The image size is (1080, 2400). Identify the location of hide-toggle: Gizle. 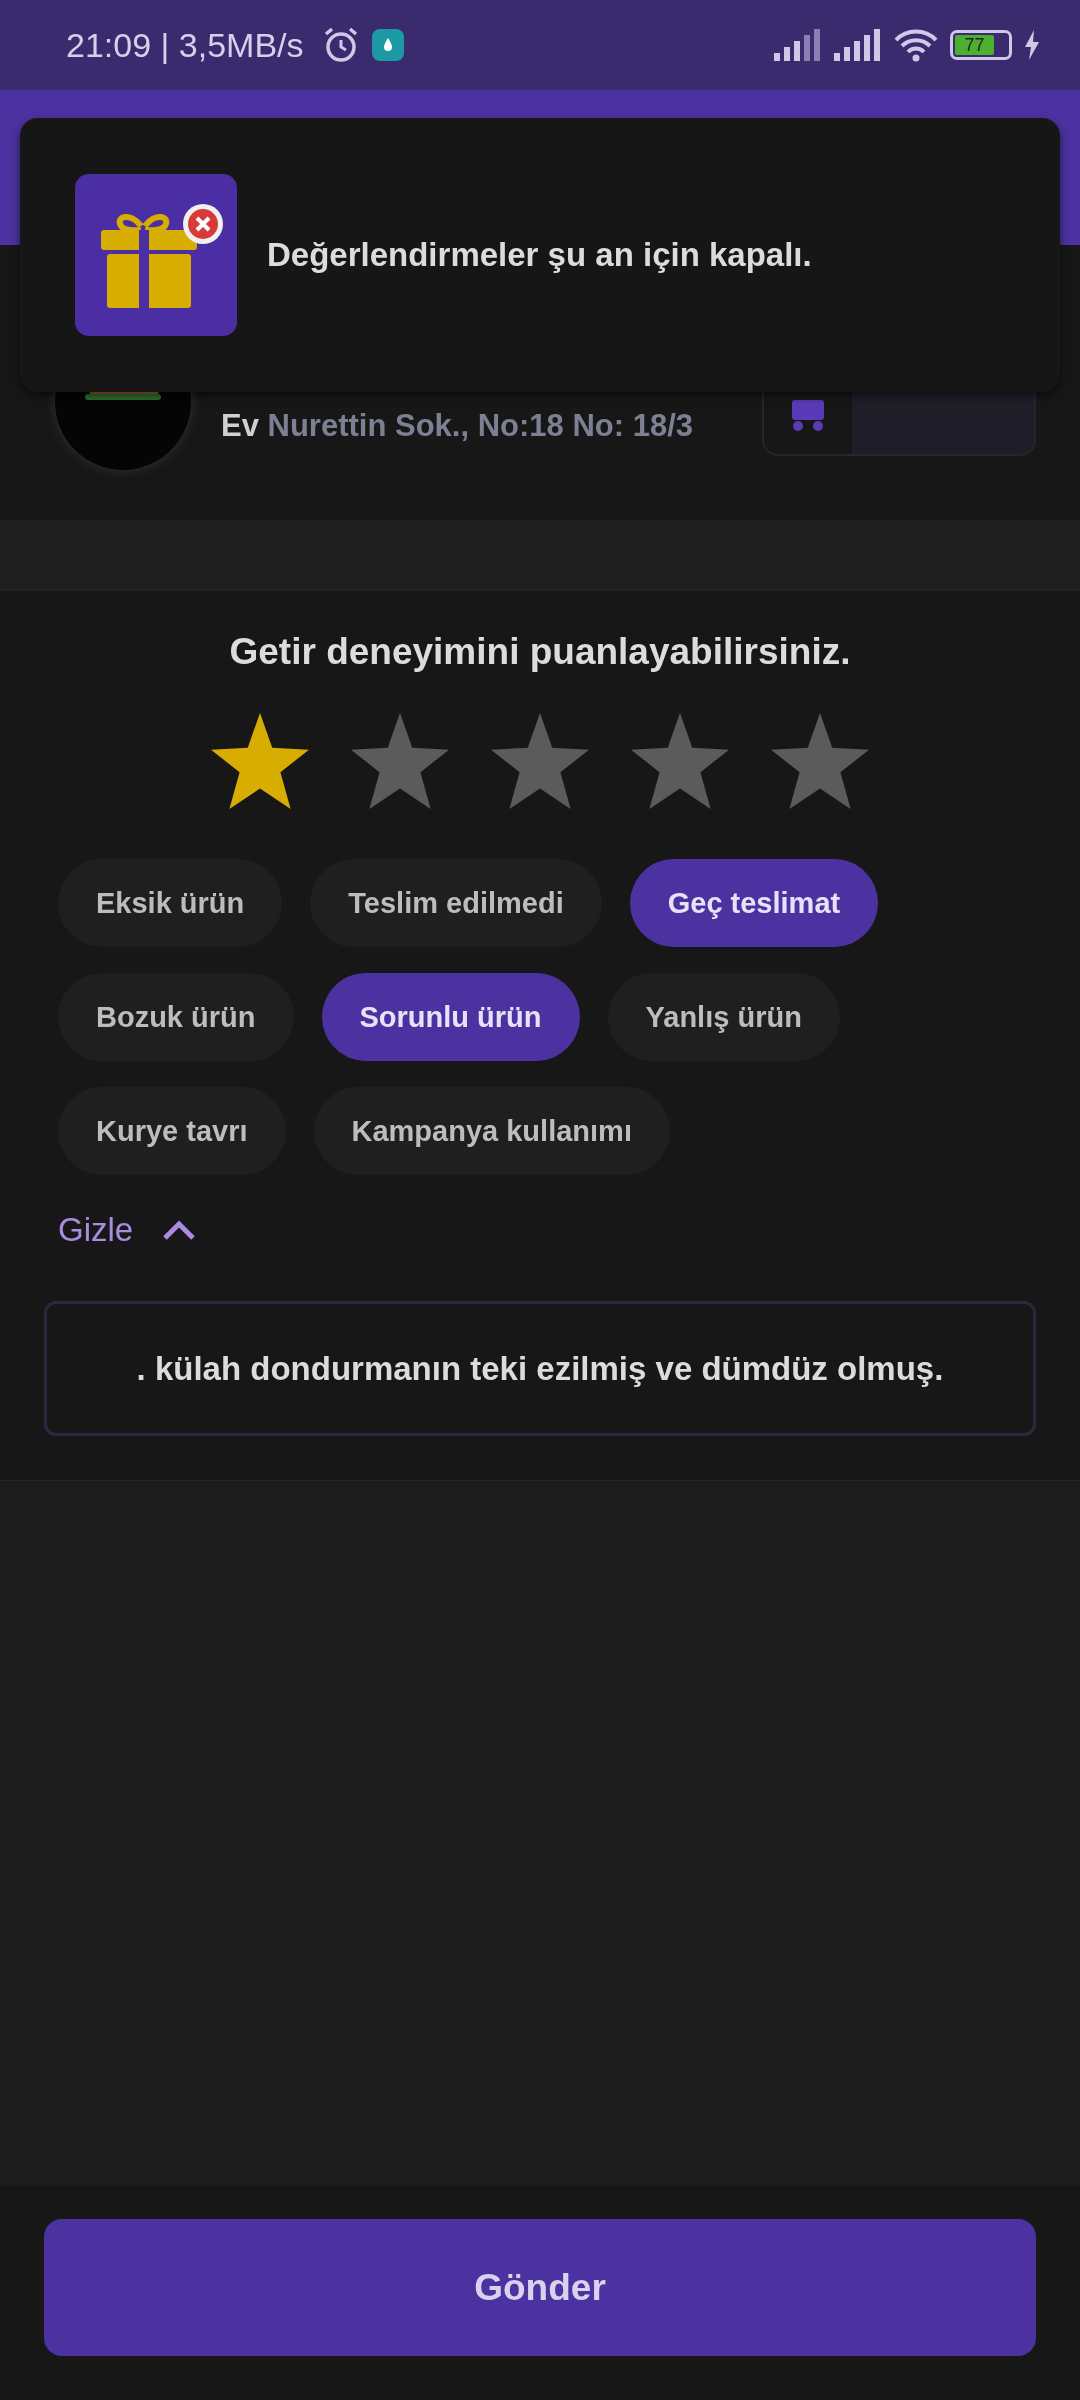
(547, 1230).